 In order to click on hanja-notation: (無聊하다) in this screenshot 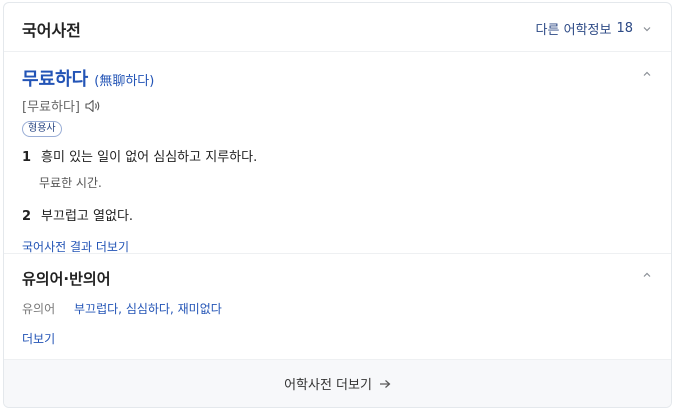, I will do `click(124, 81)`.